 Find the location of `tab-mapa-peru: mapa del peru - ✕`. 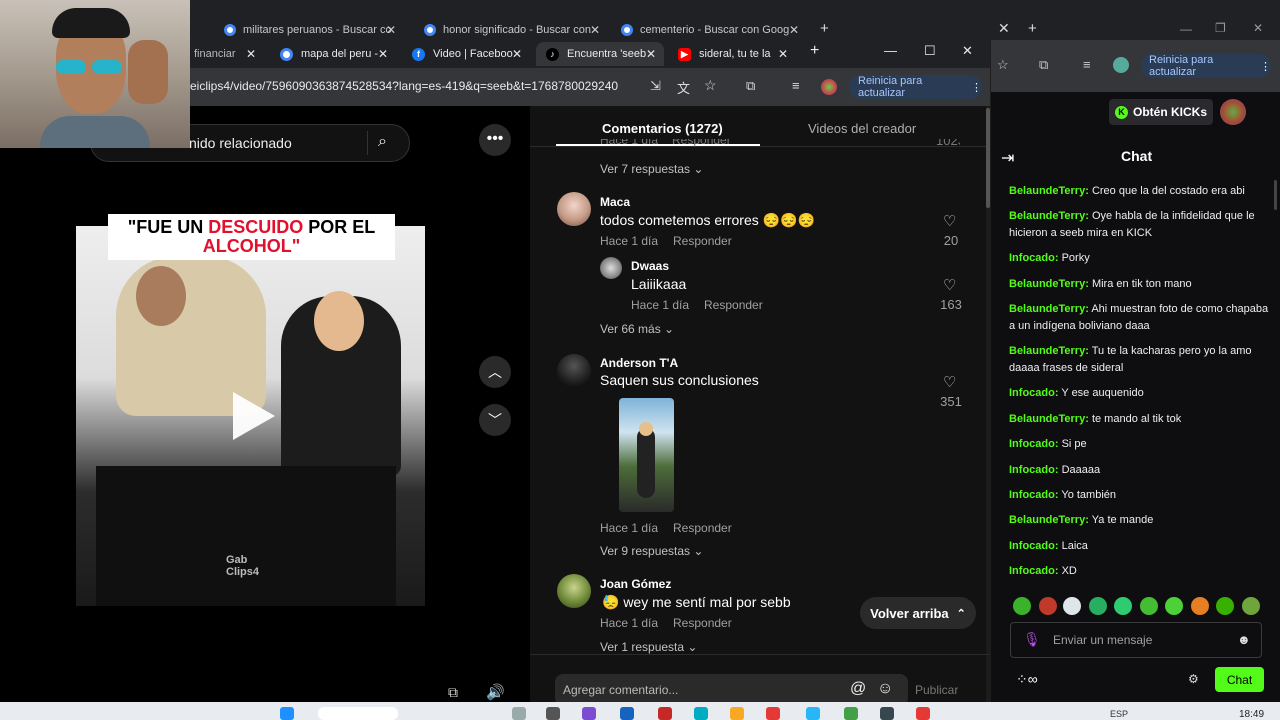

tab-mapa-peru: mapa del peru - ✕ is located at coordinates (334, 54).